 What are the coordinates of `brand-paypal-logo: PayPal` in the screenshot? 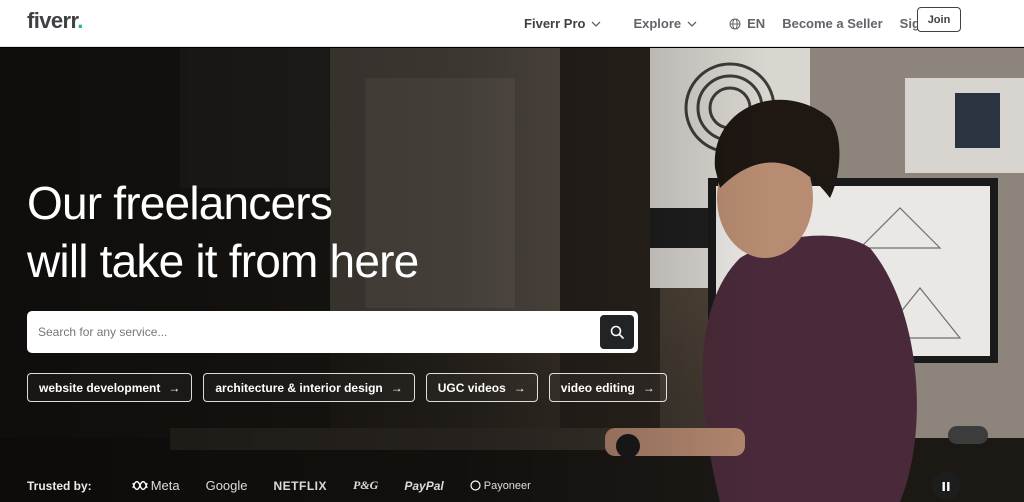 It's located at (424, 485).